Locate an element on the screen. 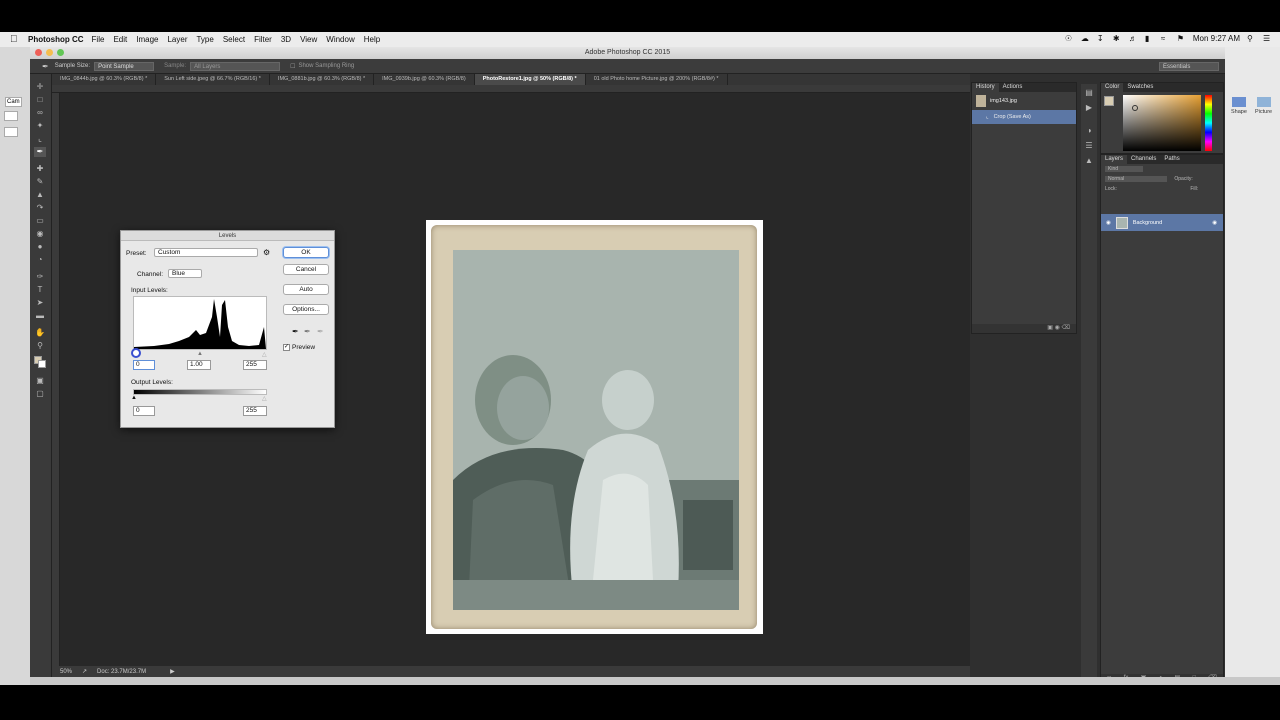  new-snapshot-icon: ▣ is located at coordinates (1050, 328).